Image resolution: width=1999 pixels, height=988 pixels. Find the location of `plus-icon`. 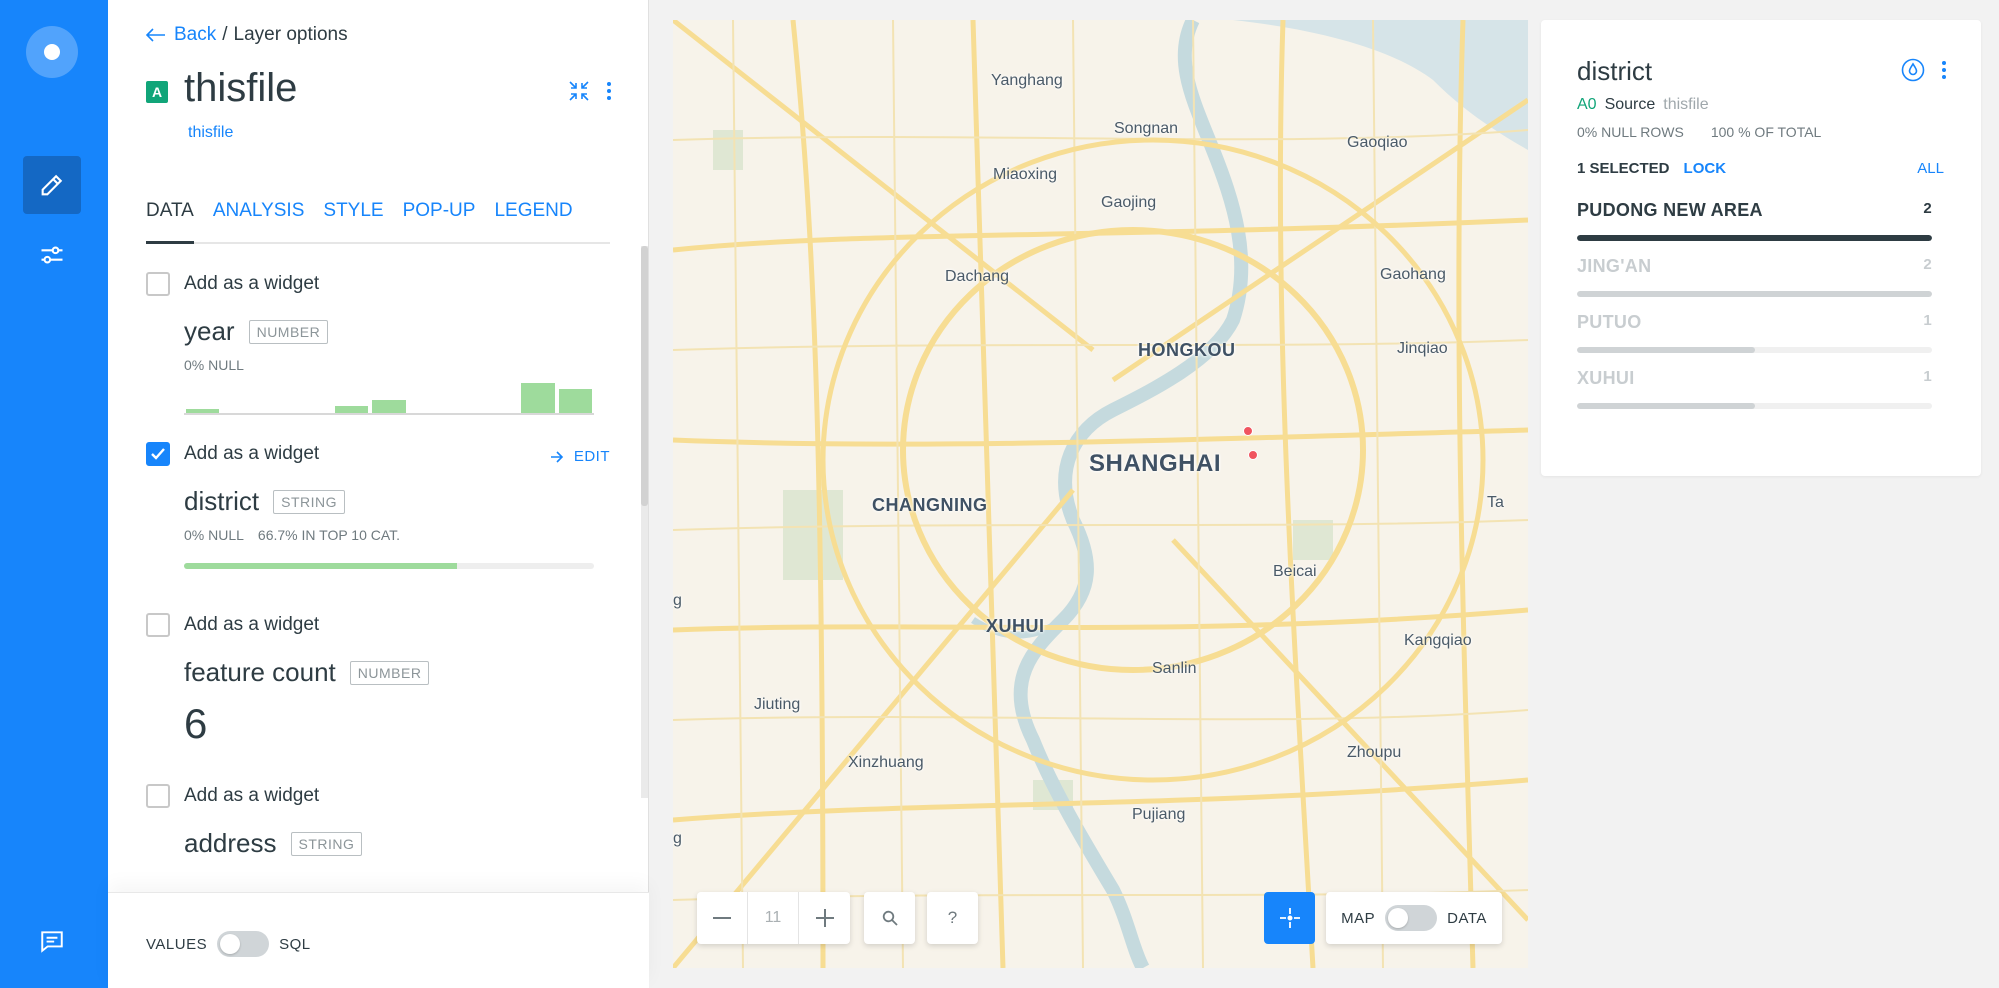

plus-icon is located at coordinates (824, 918).